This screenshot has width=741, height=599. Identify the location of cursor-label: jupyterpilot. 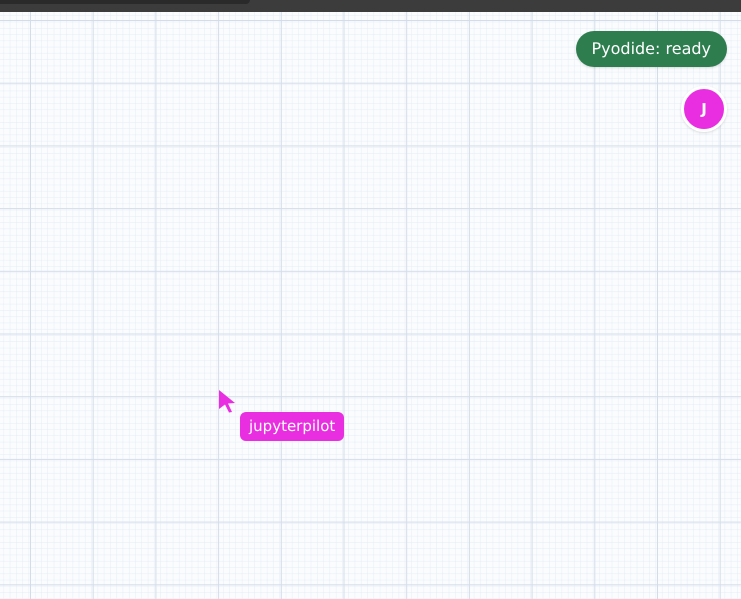
(292, 426).